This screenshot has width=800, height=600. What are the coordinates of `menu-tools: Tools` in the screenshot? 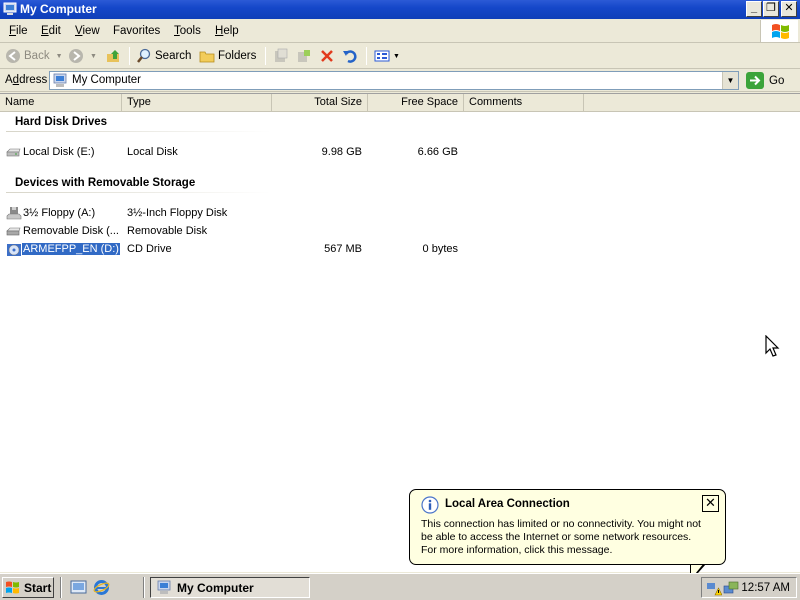 It's located at (187, 31).